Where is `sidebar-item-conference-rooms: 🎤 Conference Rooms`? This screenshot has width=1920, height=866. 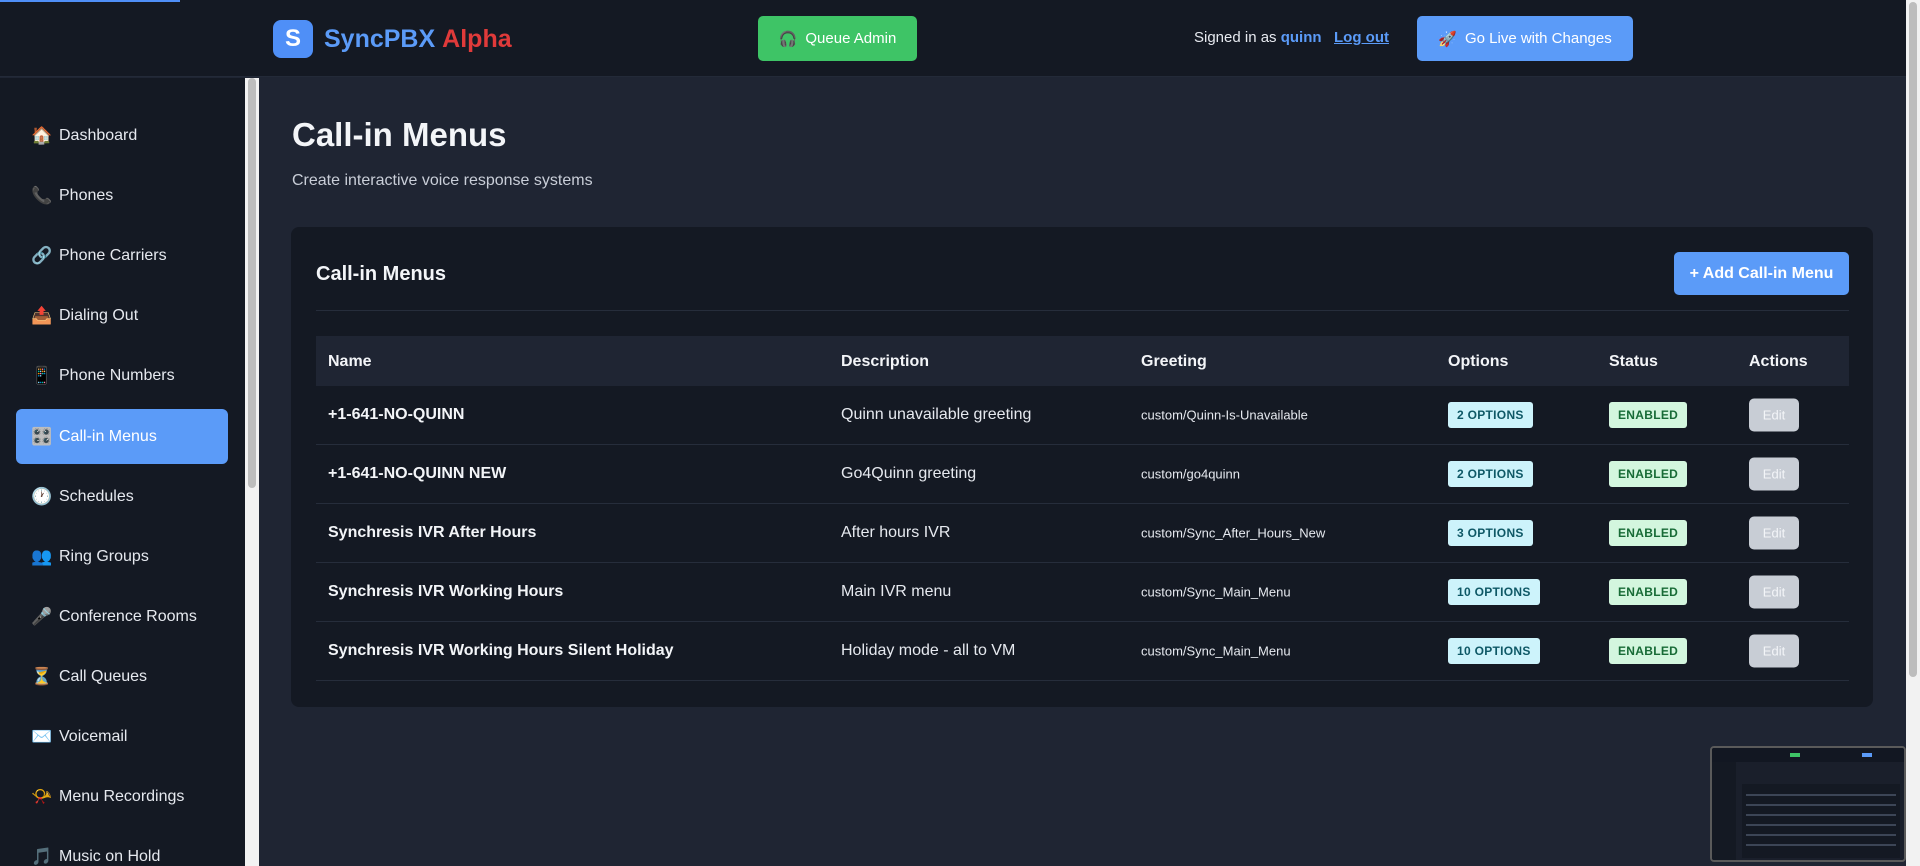
sidebar-item-conference-rooms: 🎤 Conference Rooms is located at coordinates (122, 616).